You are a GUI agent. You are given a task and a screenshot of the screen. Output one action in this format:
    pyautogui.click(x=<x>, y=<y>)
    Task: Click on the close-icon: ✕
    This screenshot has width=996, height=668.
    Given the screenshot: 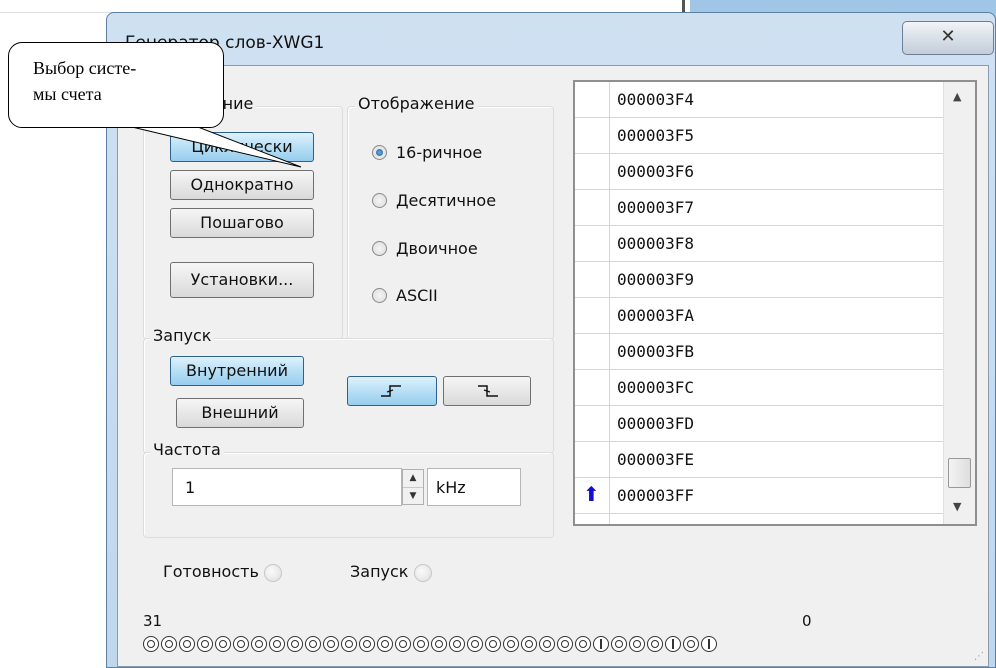 What is the action you would take?
    pyautogui.click(x=948, y=36)
    